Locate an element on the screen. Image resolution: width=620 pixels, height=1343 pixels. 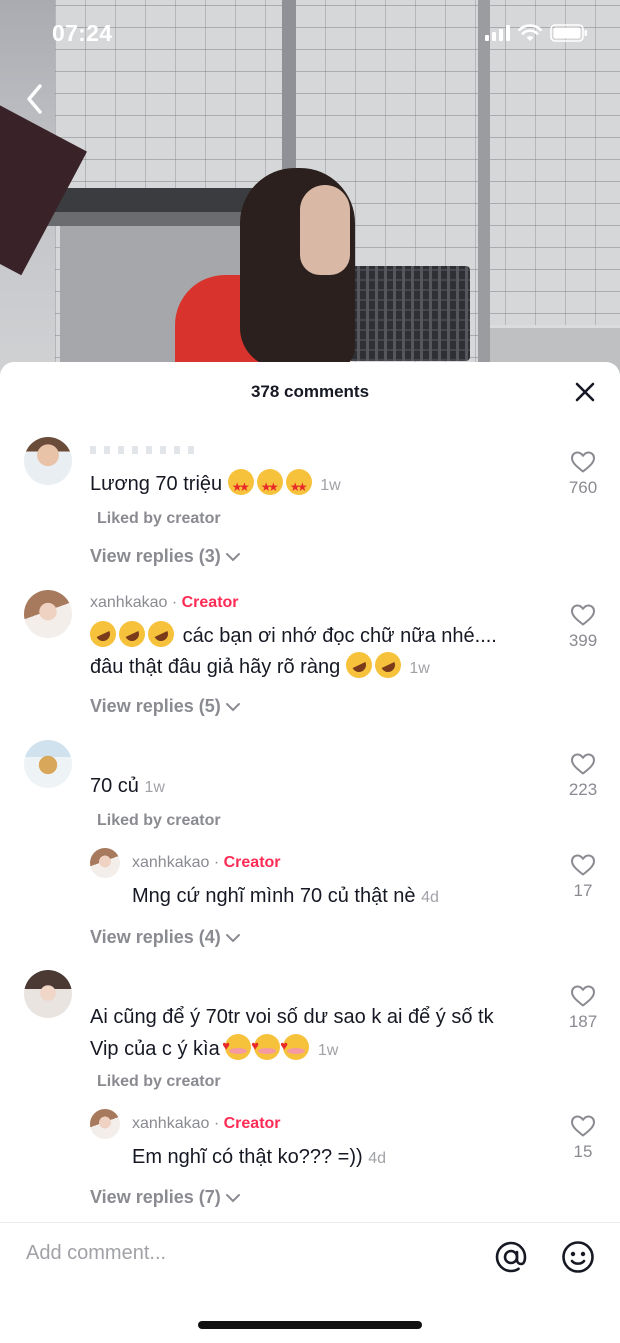
home-indicator is located at coordinates (310, 1325).